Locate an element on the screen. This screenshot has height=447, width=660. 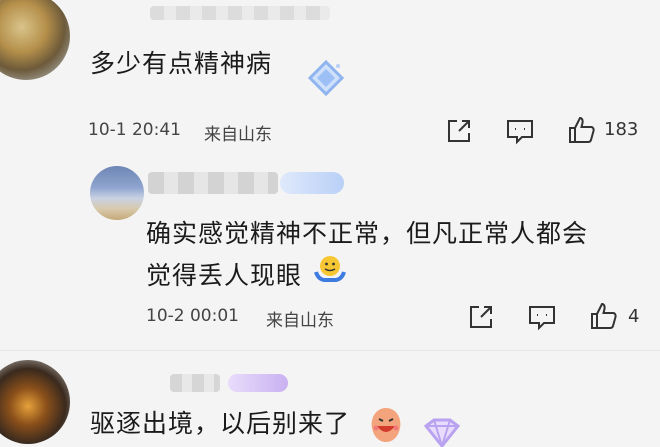
like-count: 4 is located at coordinates (634, 316).